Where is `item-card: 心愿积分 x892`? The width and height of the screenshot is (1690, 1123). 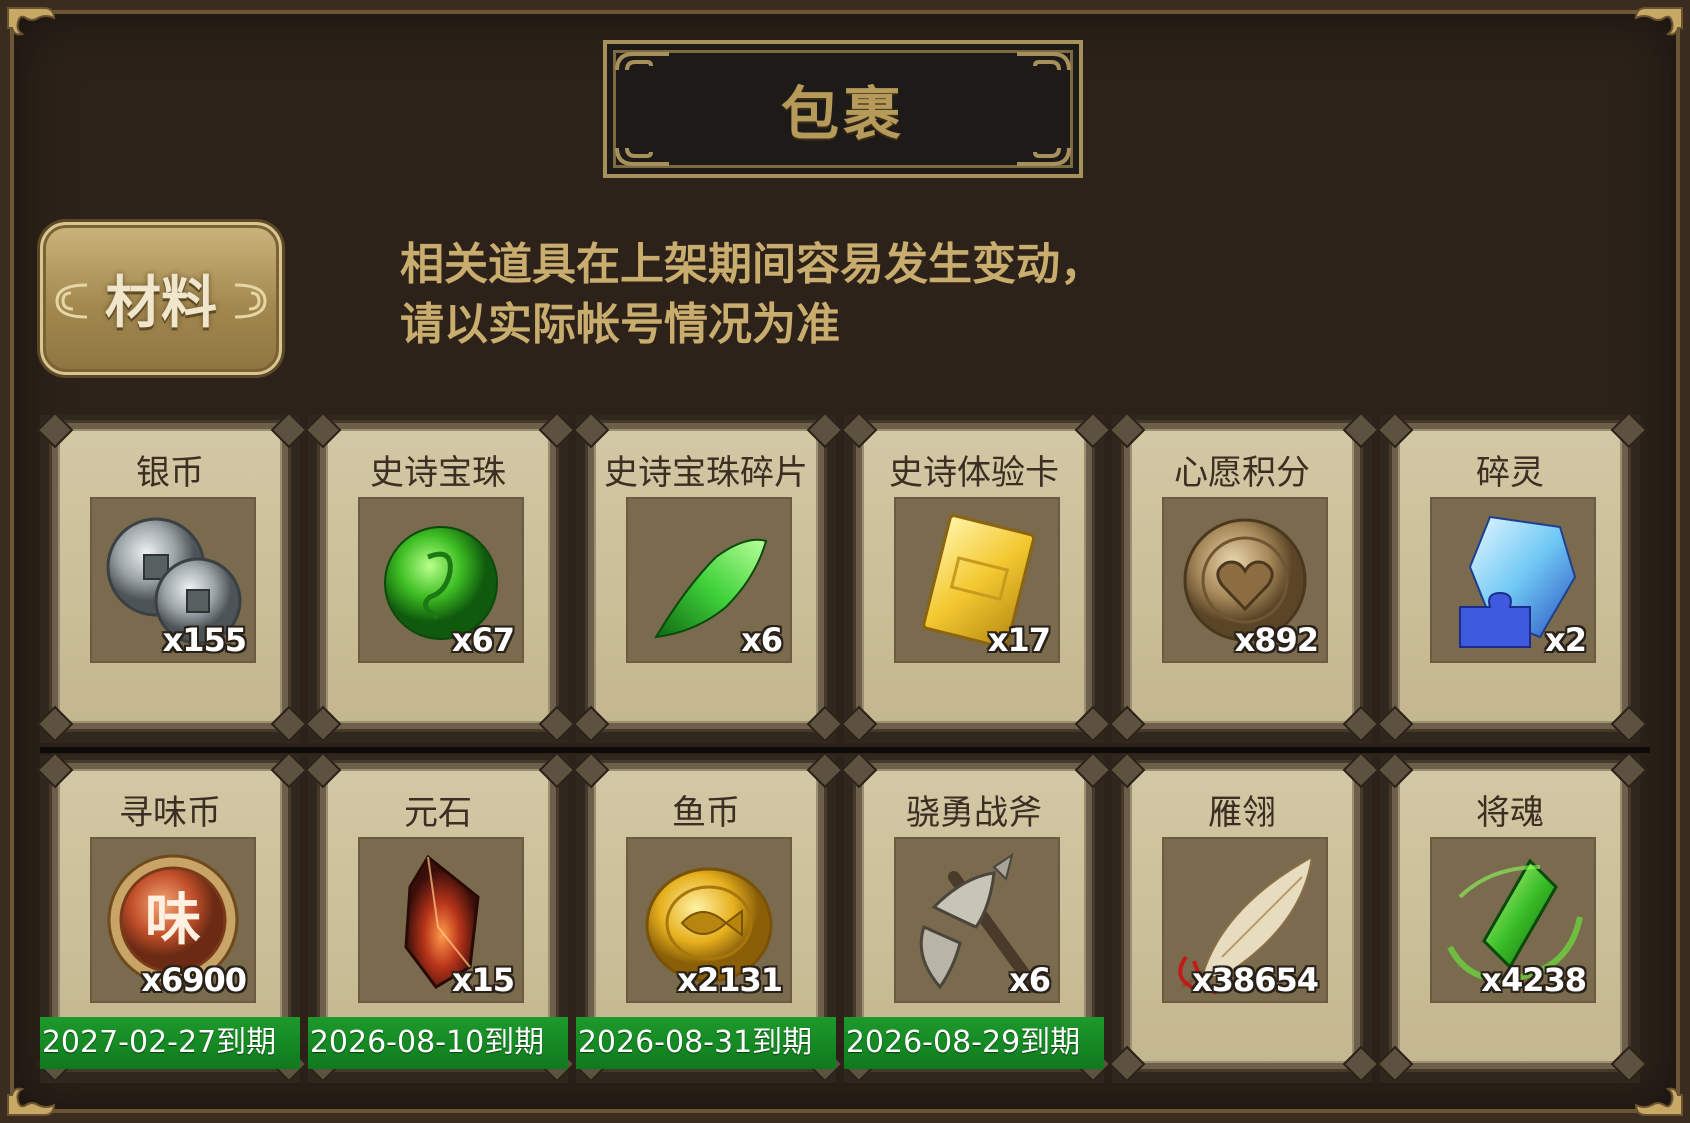
item-card: 心愿积分 x892 is located at coordinates (1244, 577).